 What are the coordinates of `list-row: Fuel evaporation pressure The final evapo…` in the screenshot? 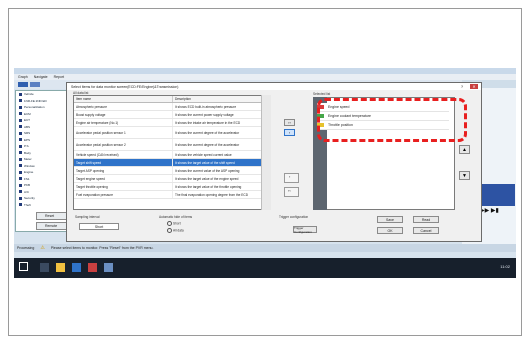 It's located at (172, 195).